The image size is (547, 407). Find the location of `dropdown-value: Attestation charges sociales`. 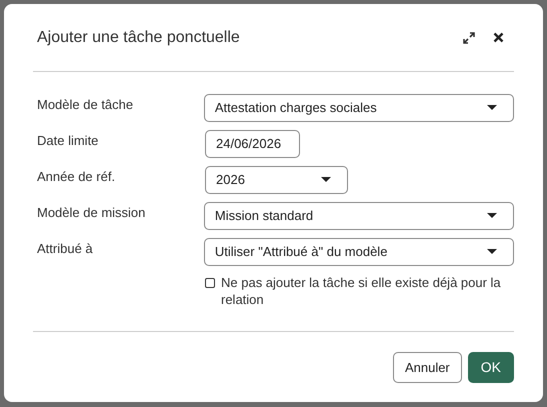

dropdown-value: Attestation charges sociales is located at coordinates (295, 108).